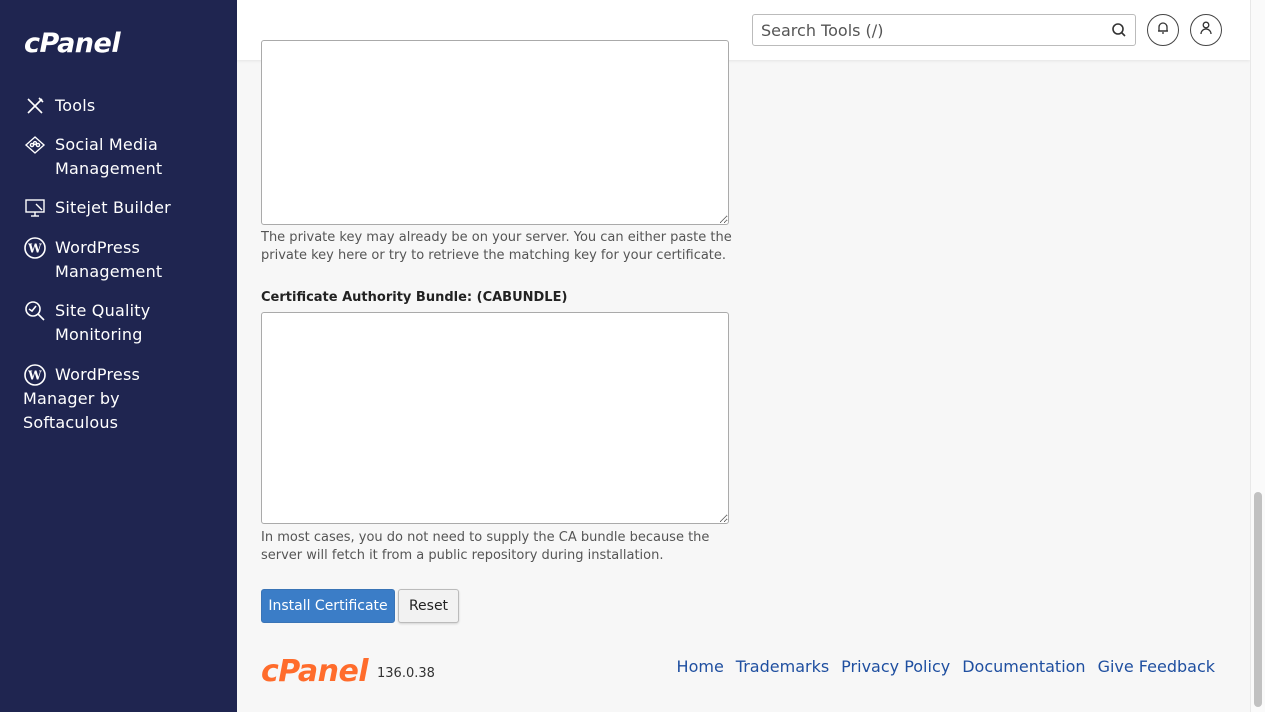 The height and width of the screenshot is (712, 1265). I want to click on sidebar-item-site-quality: Site Quality Monitoring, so click(118, 323).